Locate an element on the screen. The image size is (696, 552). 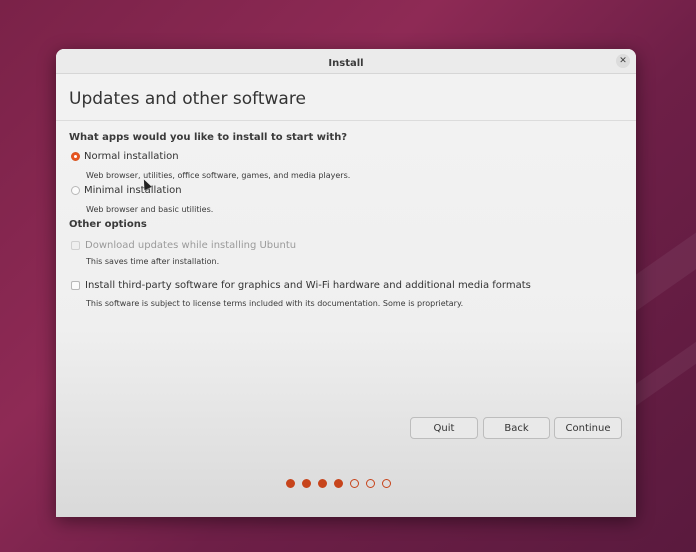
minimal-installation-label: Minimal installation is located at coordinates (133, 190).